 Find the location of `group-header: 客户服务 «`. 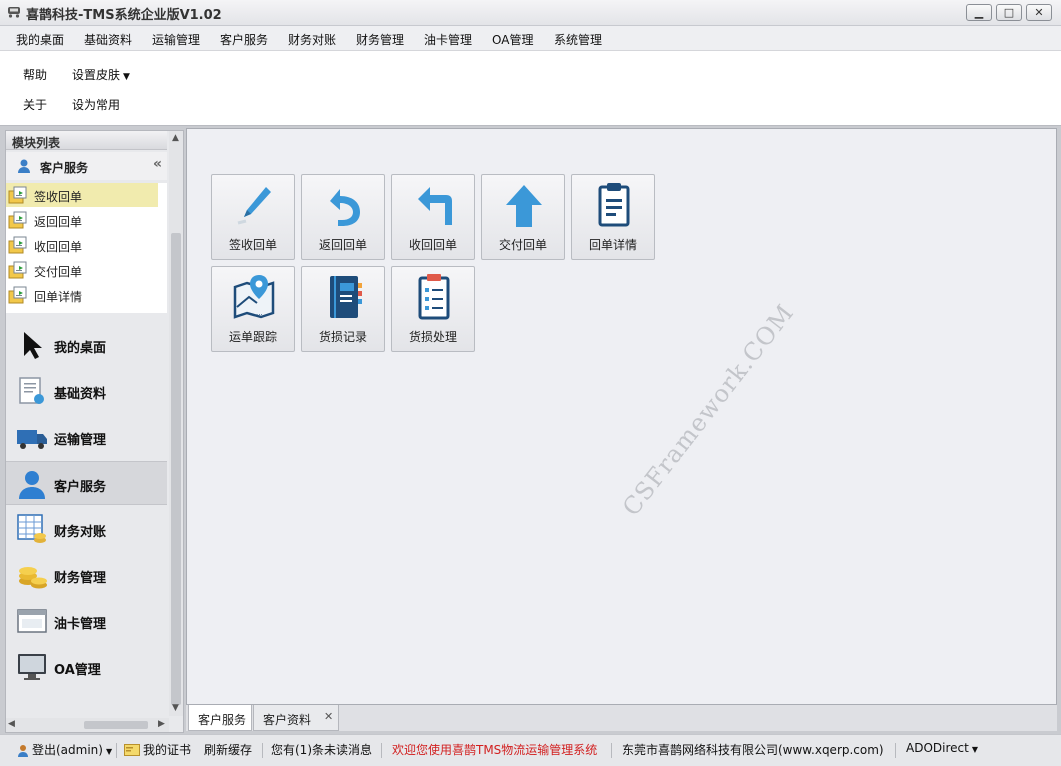

group-header: 客户服务 « is located at coordinates (86, 166).